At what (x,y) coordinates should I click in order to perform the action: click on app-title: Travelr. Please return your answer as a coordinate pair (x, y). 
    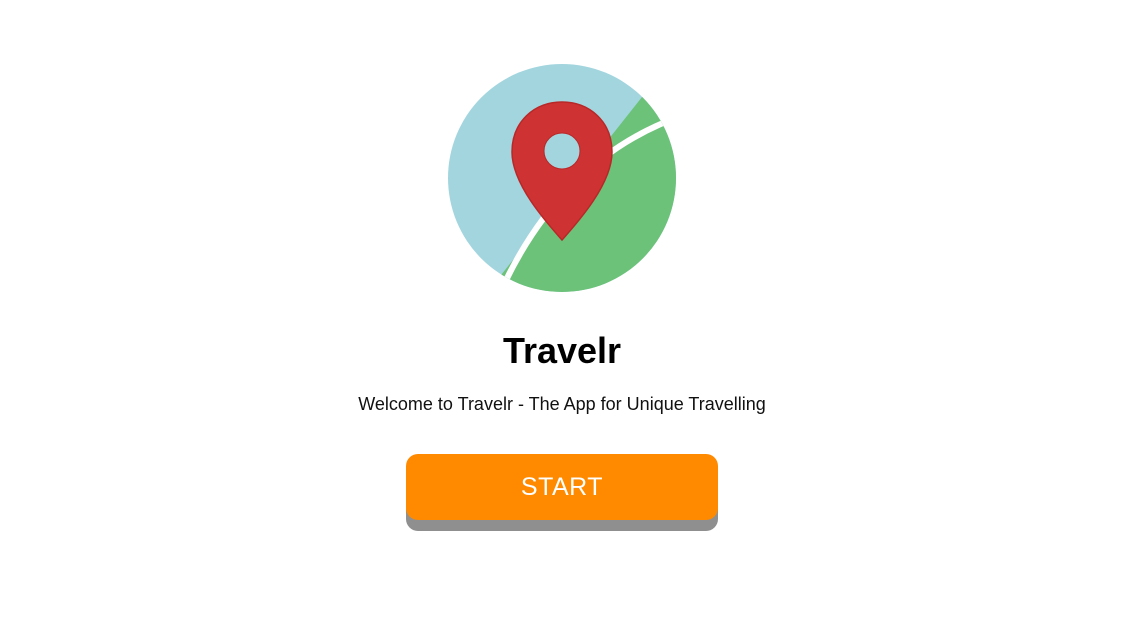
    Looking at the image, I should click on (562, 350).